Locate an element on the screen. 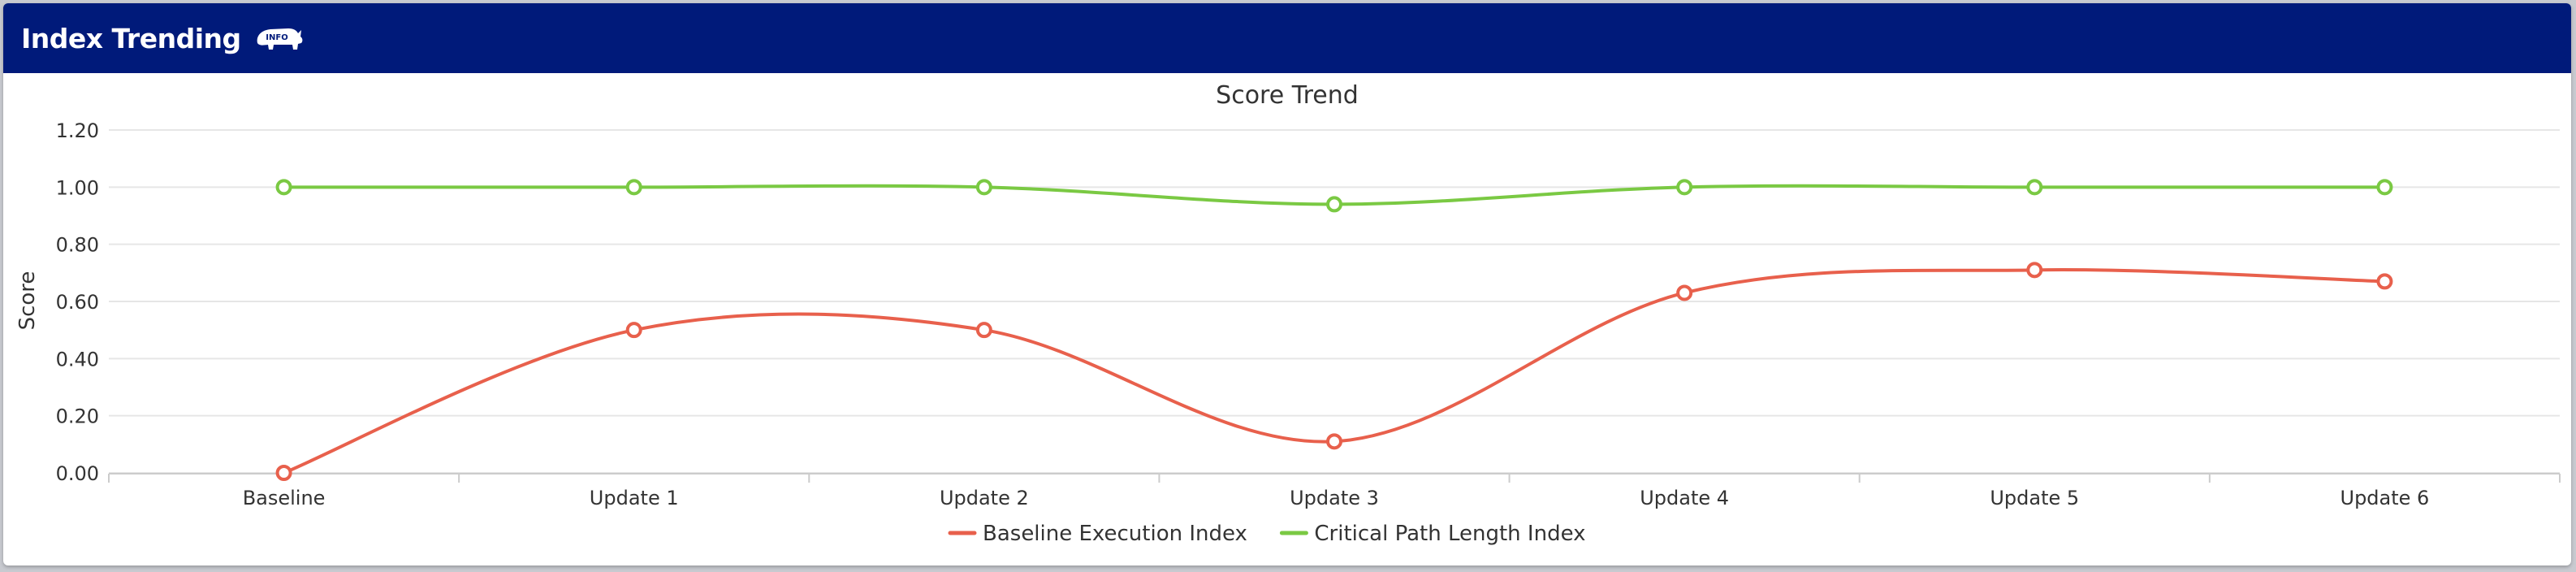 The image size is (2576, 572). y-tick-label: 0.40 is located at coordinates (77, 359).